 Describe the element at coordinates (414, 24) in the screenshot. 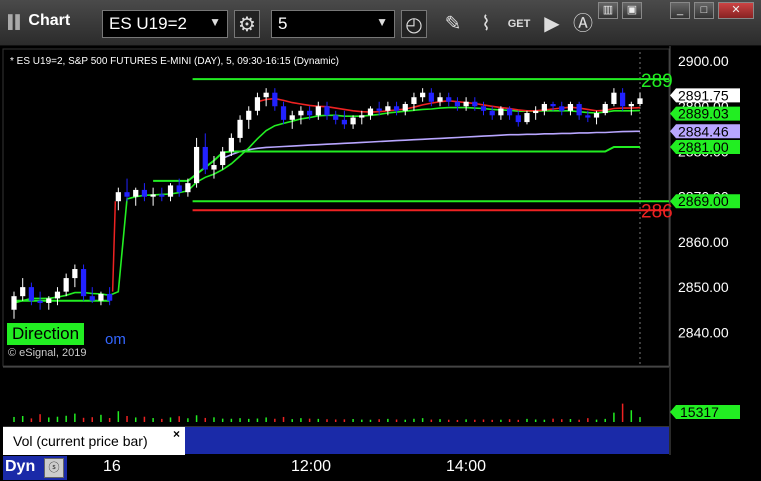

I see `clock-icon: ◴` at that location.